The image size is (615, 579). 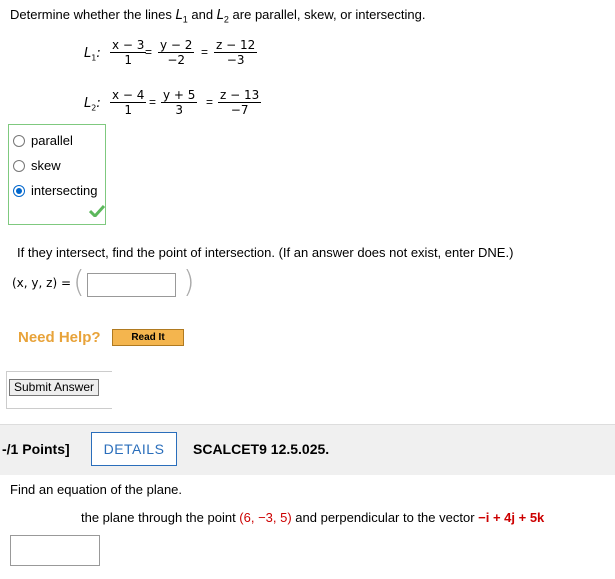 I want to click on right-paren-icon: ), so click(x=189, y=282).